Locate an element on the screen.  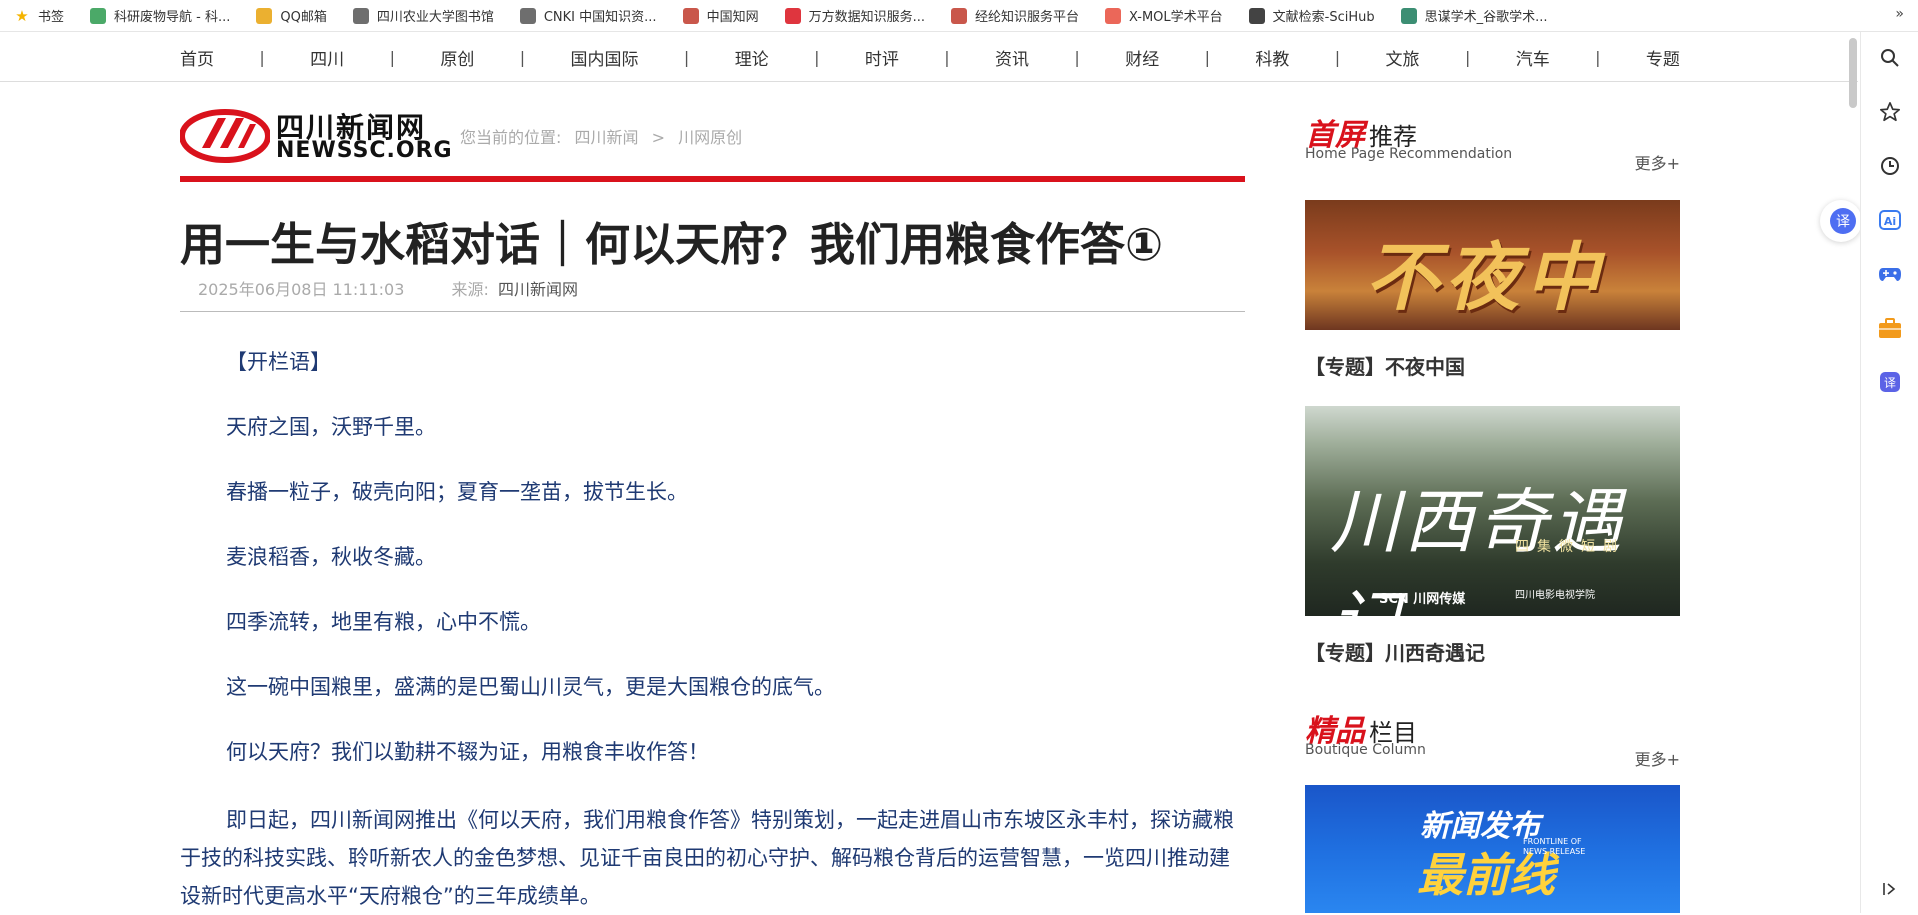
game-icon is located at coordinates (1890, 274).